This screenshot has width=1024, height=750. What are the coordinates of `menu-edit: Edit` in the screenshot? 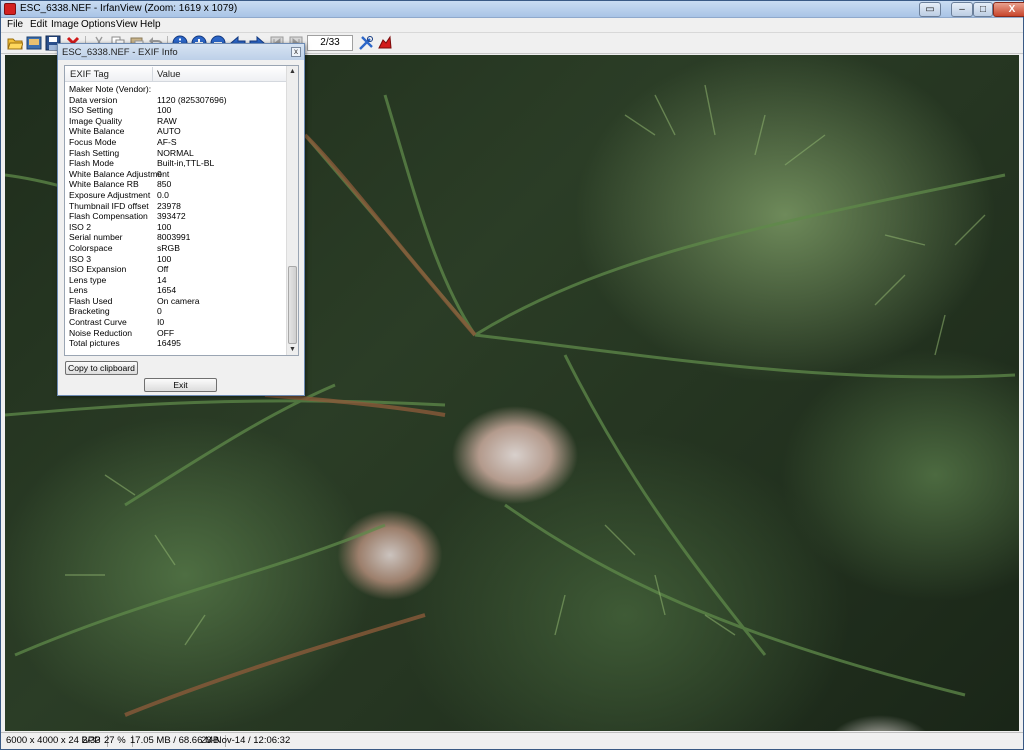 It's located at (38, 24).